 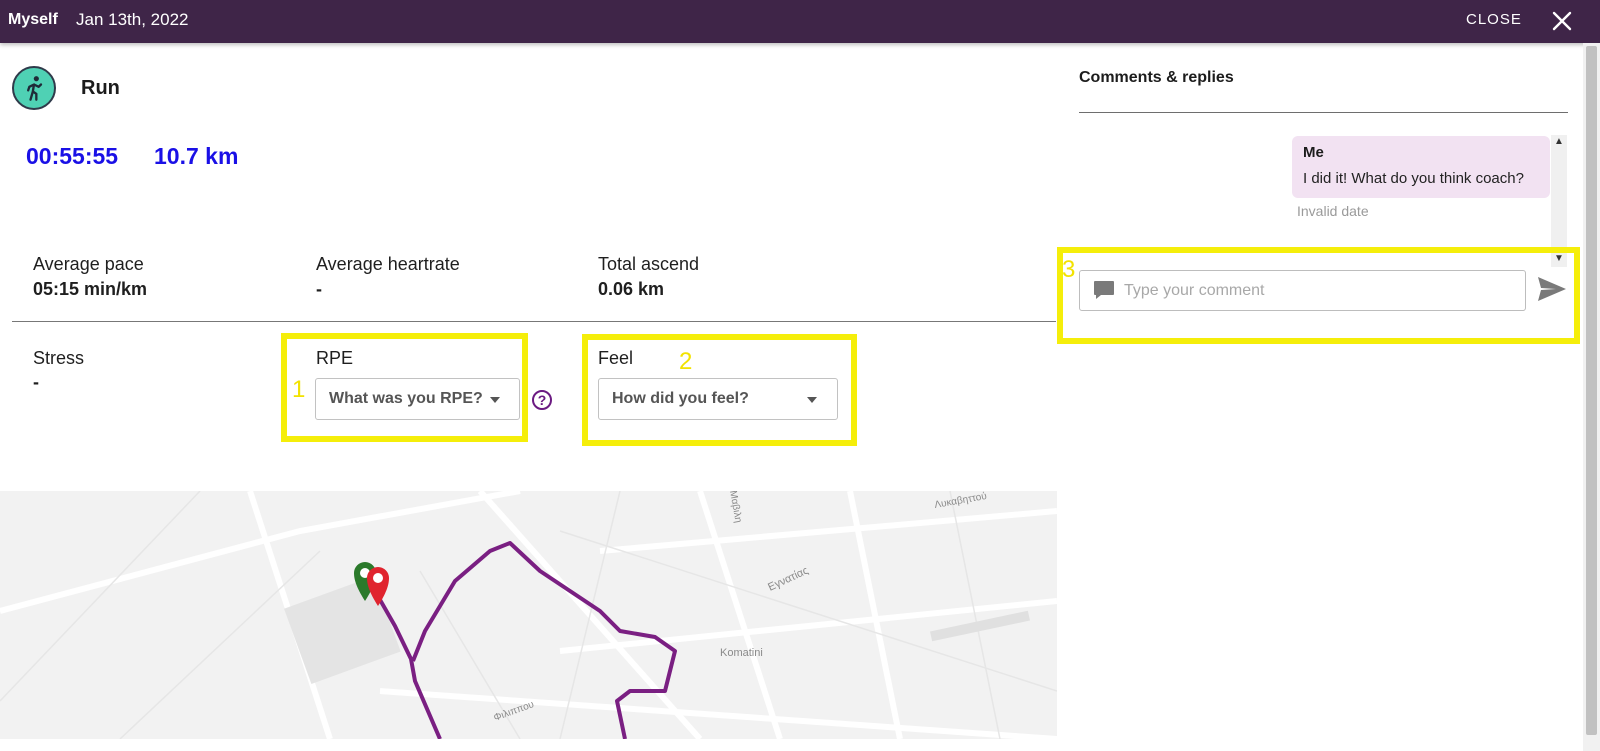 What do you see at coordinates (1552, 289) in the screenshot?
I see `send-icon` at bounding box center [1552, 289].